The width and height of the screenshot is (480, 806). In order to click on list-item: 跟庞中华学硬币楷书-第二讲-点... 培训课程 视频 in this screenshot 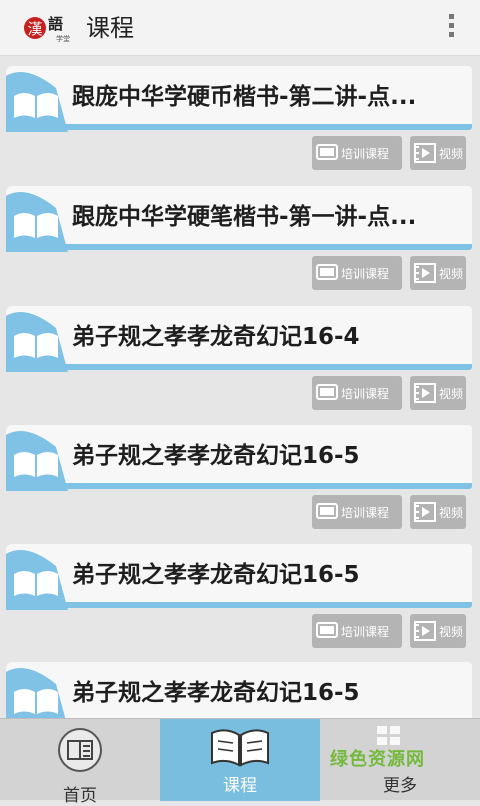, I will do `click(239, 120)`.